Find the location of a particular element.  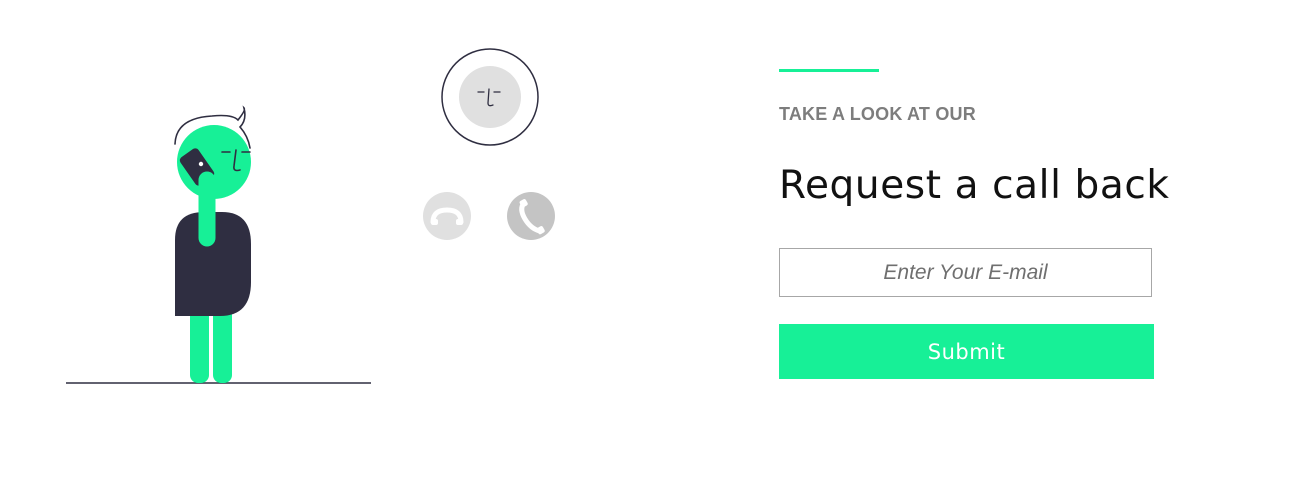

eyebrow-label: TAKE A LOOK AT OUR is located at coordinates (877, 114).